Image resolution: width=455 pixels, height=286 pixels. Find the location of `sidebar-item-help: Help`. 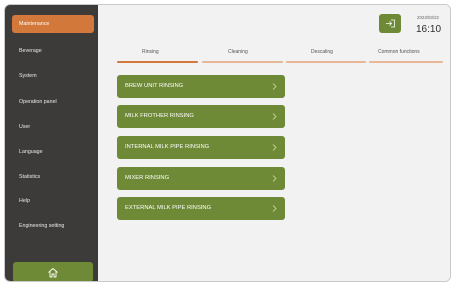

sidebar-item-help: Help is located at coordinates (53, 201).